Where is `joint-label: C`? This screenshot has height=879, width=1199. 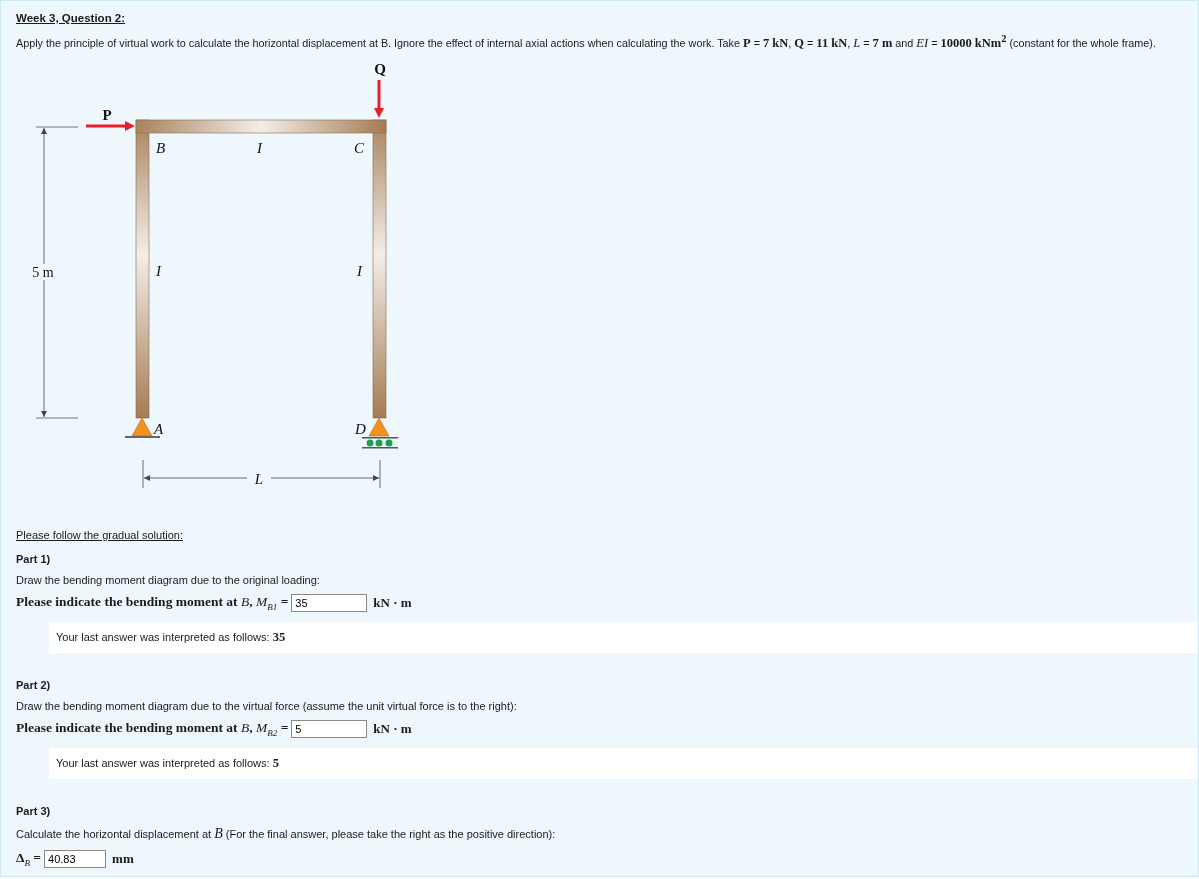
joint-label: C is located at coordinates (359, 148).